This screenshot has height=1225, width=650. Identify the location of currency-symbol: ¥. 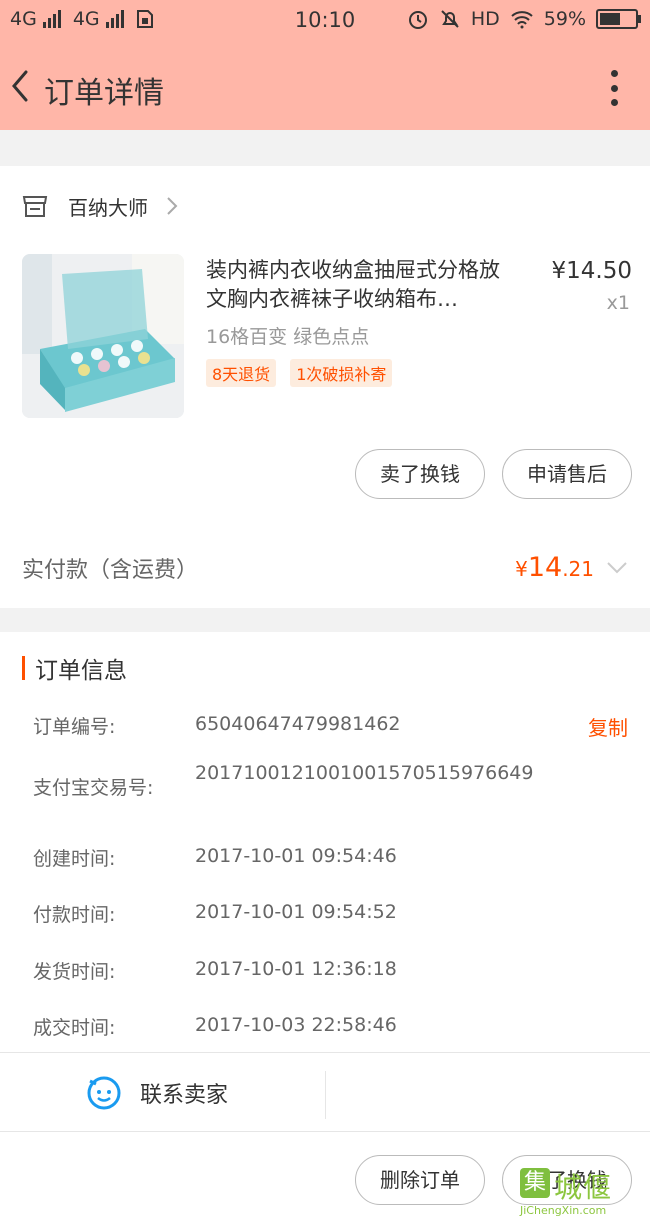
(521, 569).